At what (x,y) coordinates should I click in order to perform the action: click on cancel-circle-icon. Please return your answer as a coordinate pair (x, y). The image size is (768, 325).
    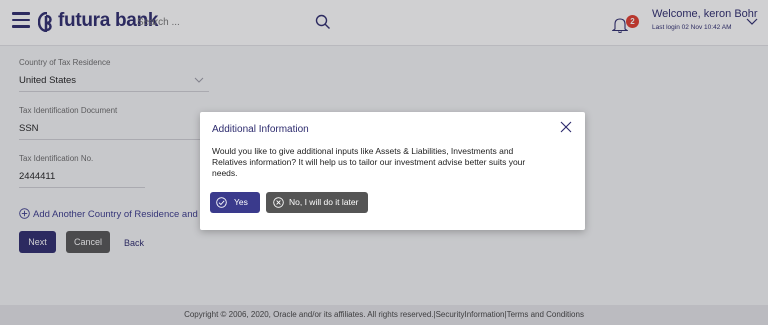
    Looking at the image, I should click on (278, 202).